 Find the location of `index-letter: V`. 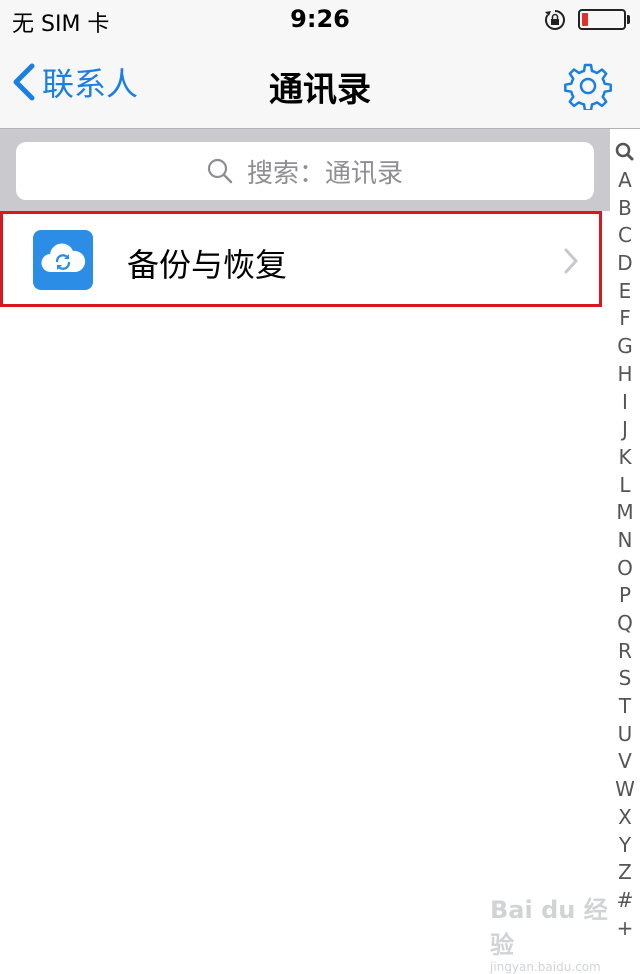

index-letter: V is located at coordinates (625, 761).